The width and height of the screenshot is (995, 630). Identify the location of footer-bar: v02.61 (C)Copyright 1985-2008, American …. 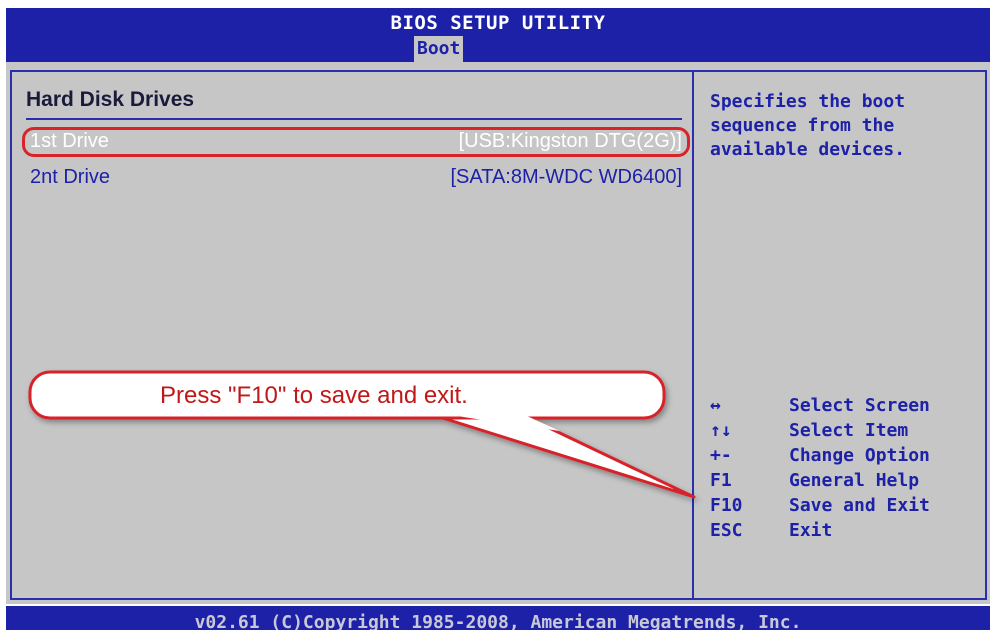
(498, 618).